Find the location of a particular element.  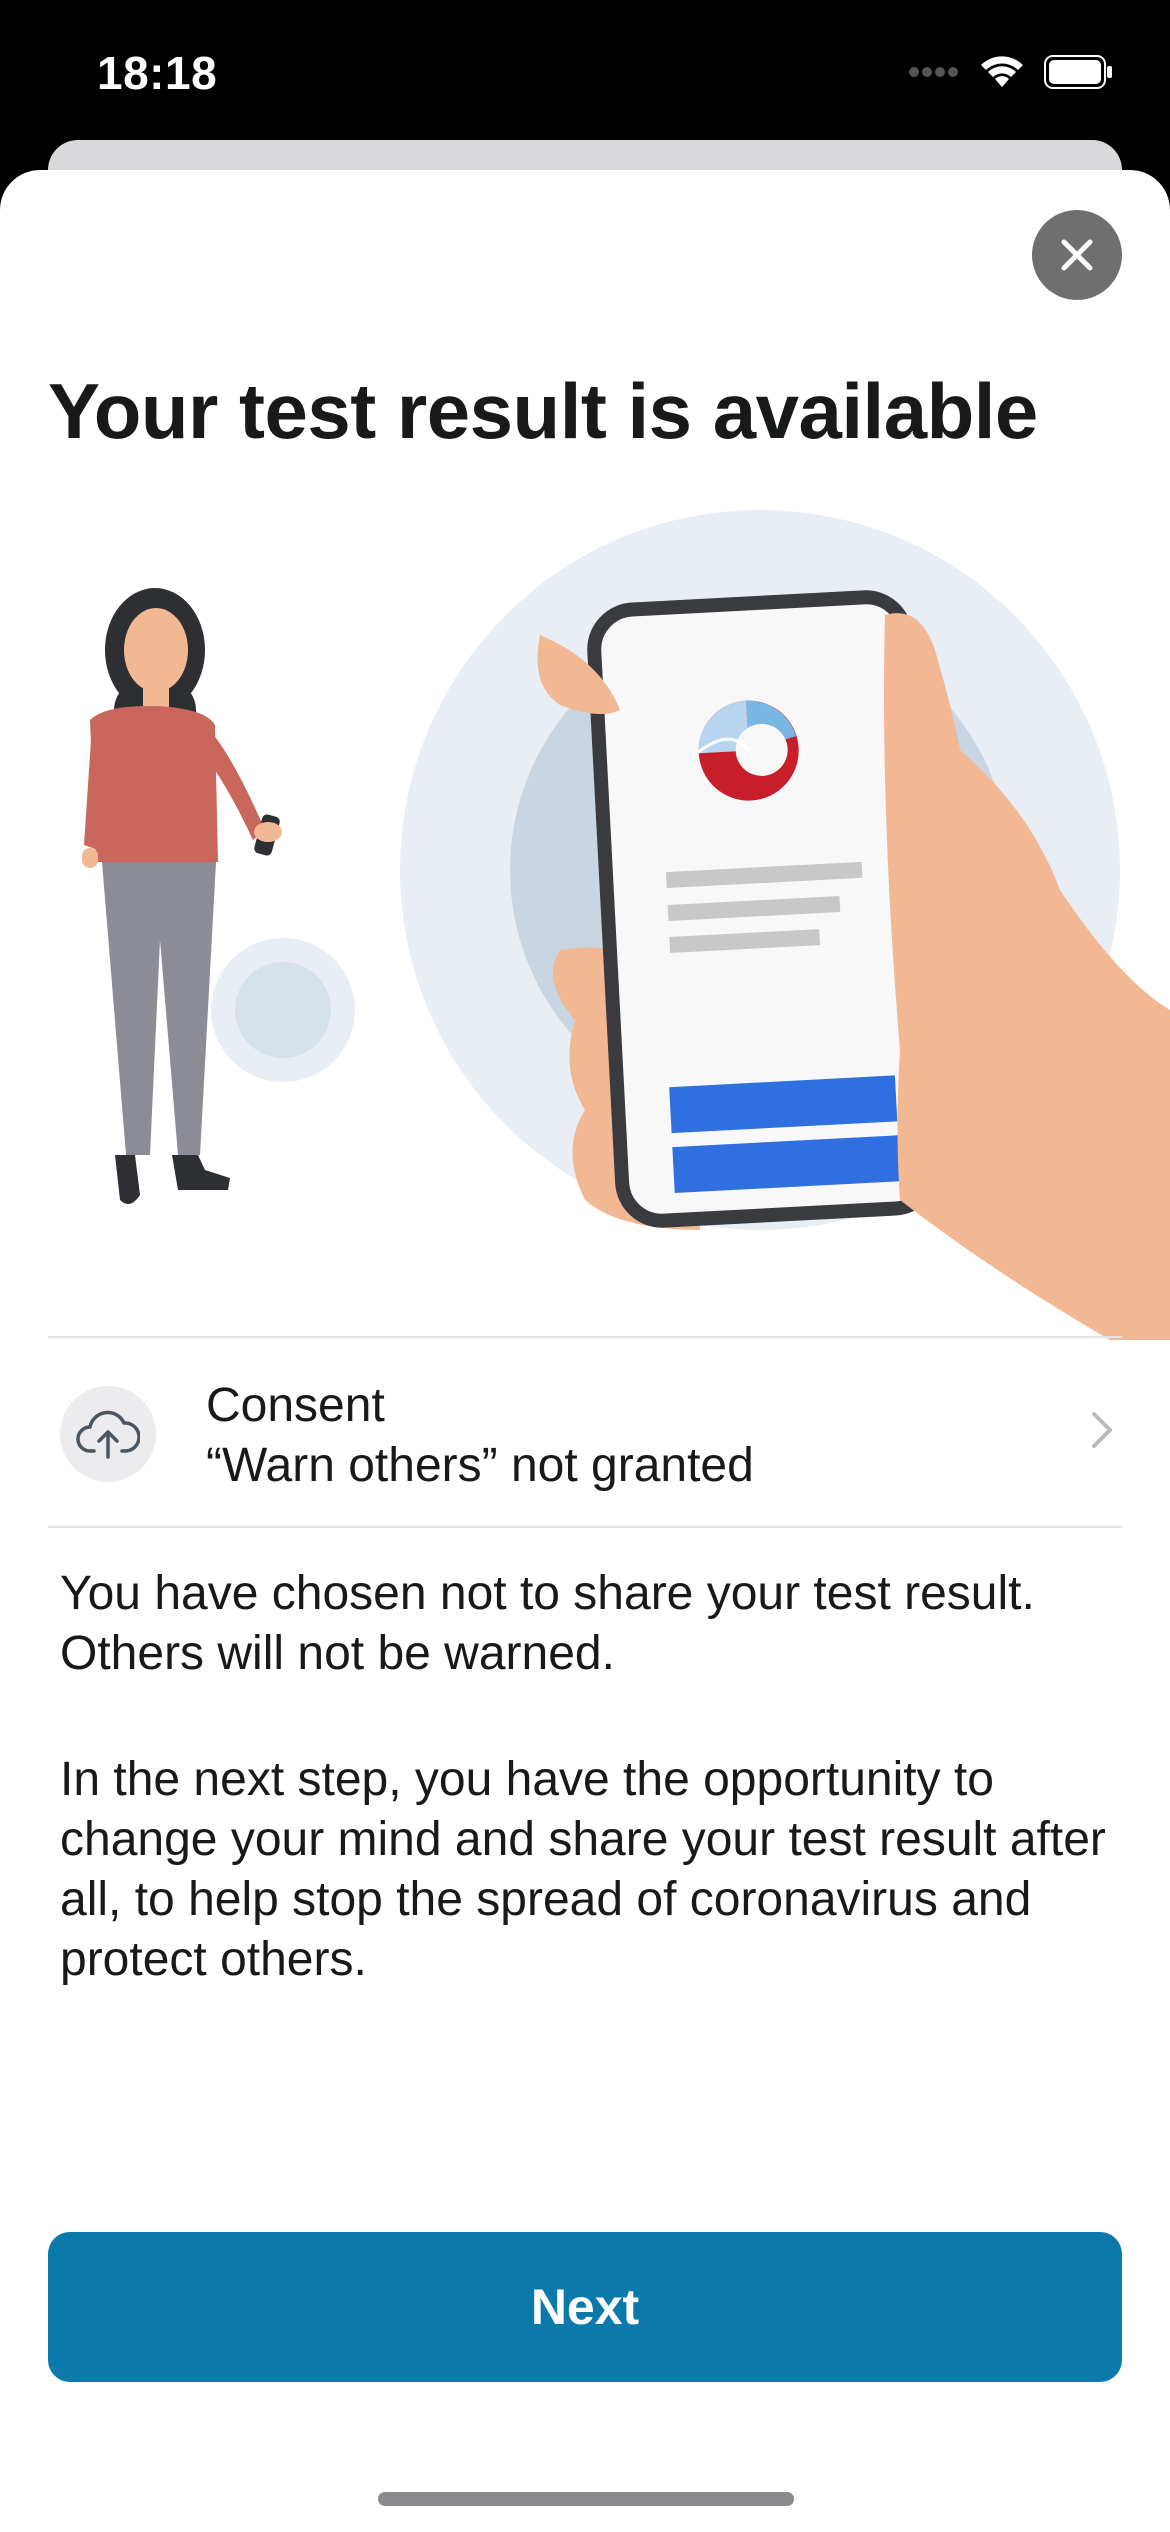

cloud-upload-icon is located at coordinates (108, 1434).